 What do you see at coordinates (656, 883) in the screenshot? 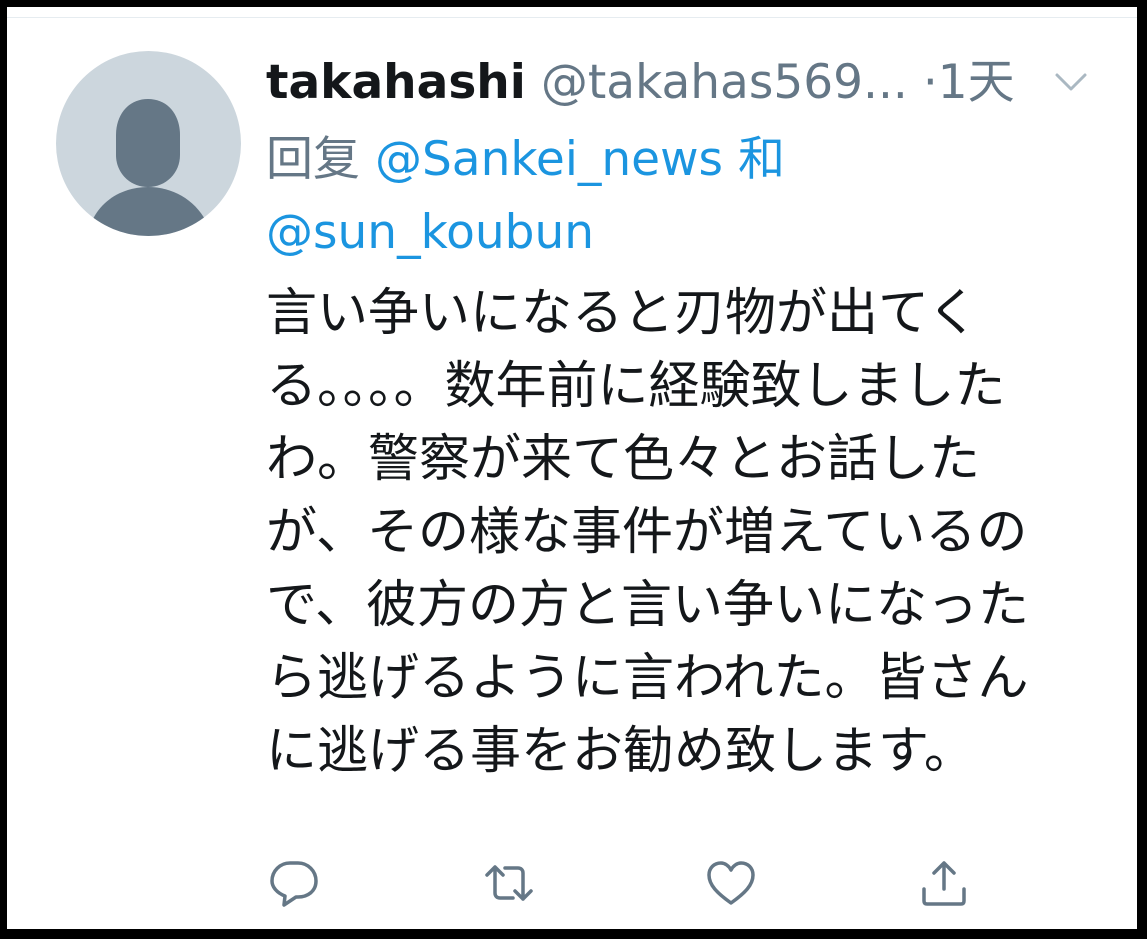
I see `tweet-actions` at bounding box center [656, 883].